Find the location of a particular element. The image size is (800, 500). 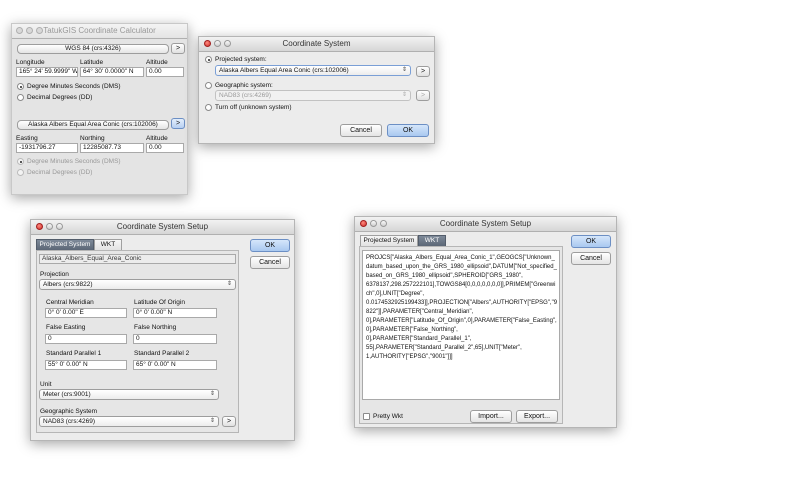

source-crs-arrow-button: > is located at coordinates (178, 48).